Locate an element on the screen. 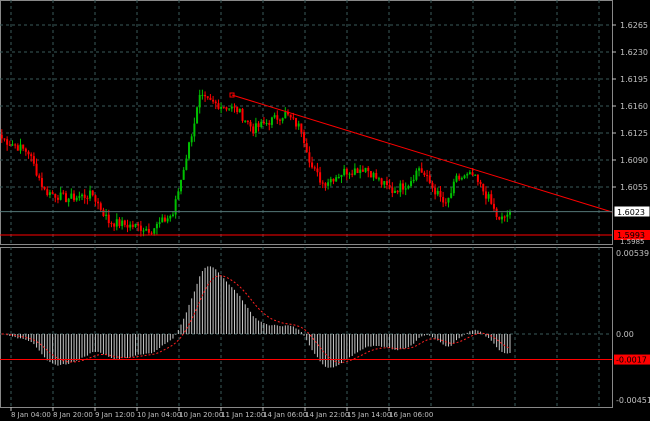 This screenshot has height=421, width=650. indicator-tick-label: 0.00 is located at coordinates (625, 334).